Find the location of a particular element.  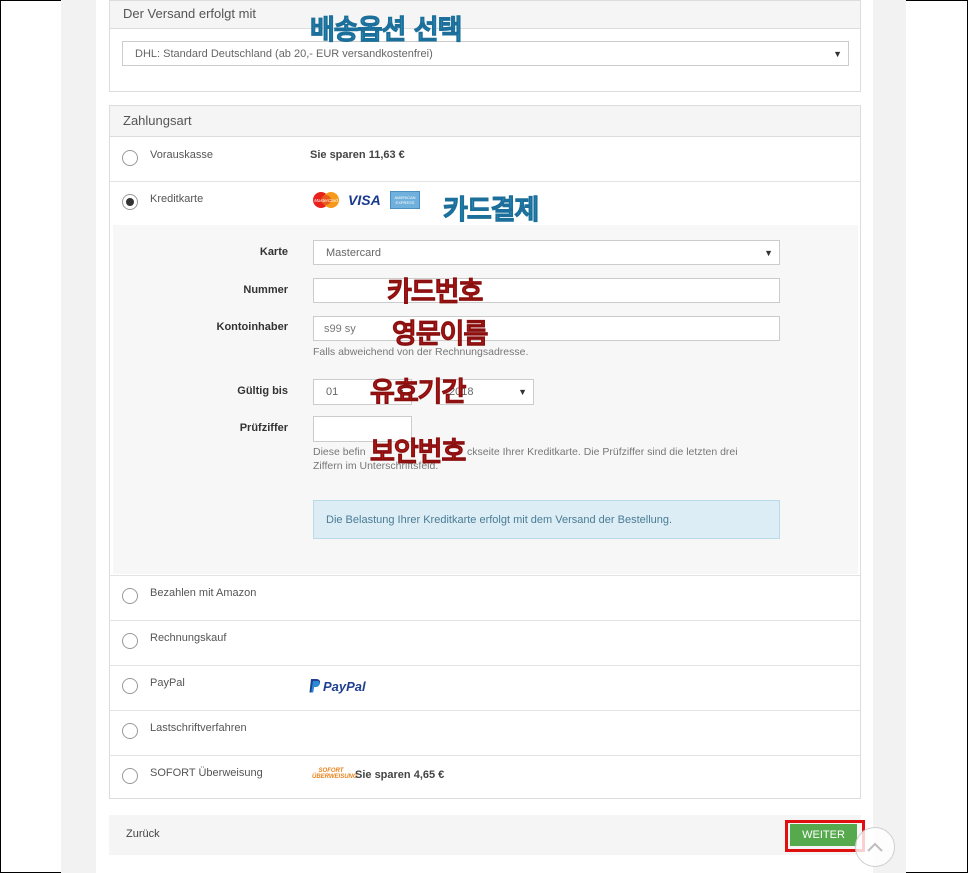

visa-logo-text: VISA is located at coordinates (364, 200).